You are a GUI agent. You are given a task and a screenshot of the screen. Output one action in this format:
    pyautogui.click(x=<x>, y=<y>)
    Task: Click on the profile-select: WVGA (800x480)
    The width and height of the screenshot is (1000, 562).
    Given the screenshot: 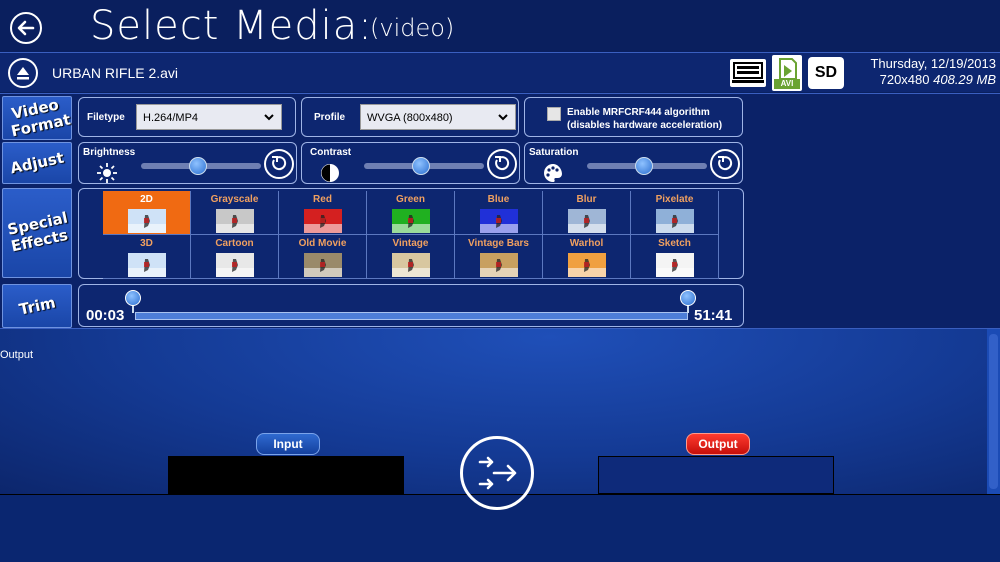 What is the action you would take?
    pyautogui.click(x=438, y=117)
    